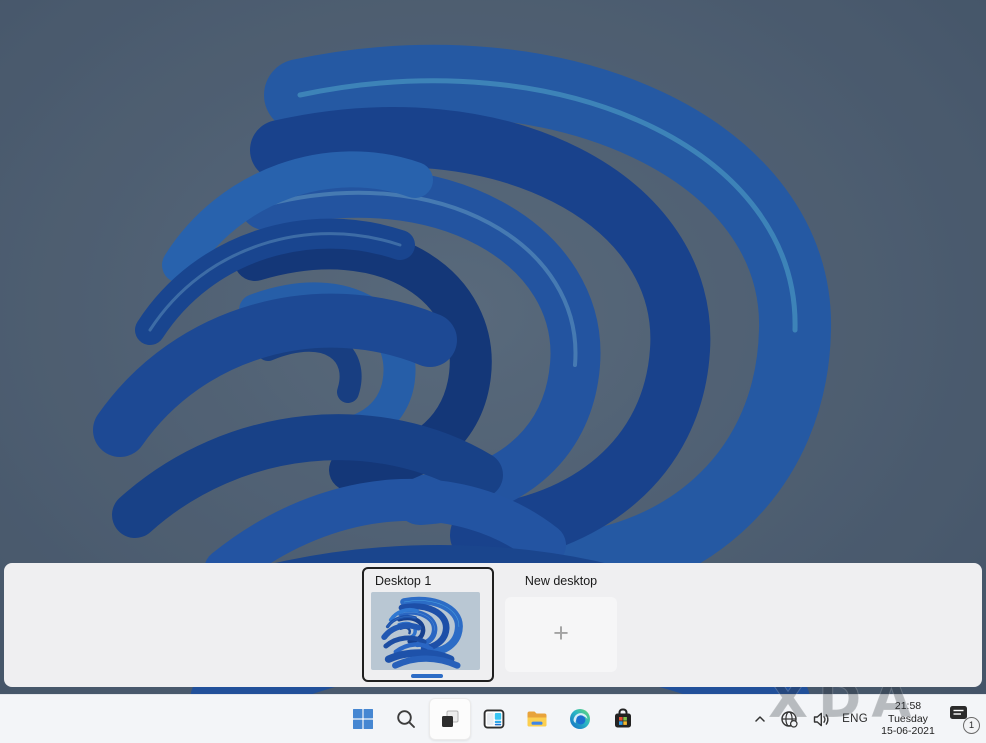 This screenshot has height=743, width=986. I want to click on desktop-1-label: Desktop 1, so click(403, 581).